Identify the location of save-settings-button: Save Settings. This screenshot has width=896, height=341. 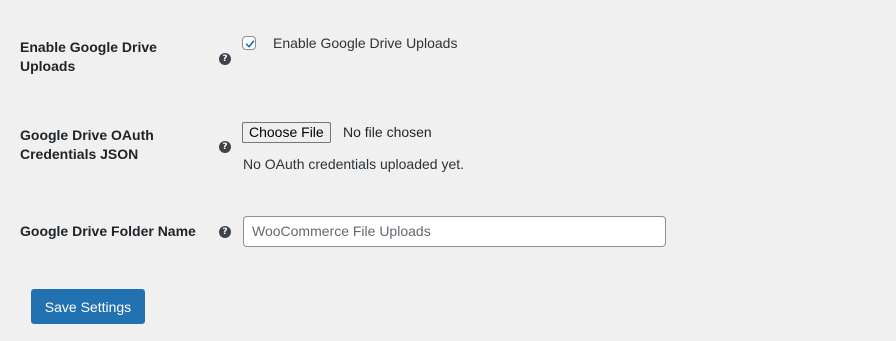
(88, 306).